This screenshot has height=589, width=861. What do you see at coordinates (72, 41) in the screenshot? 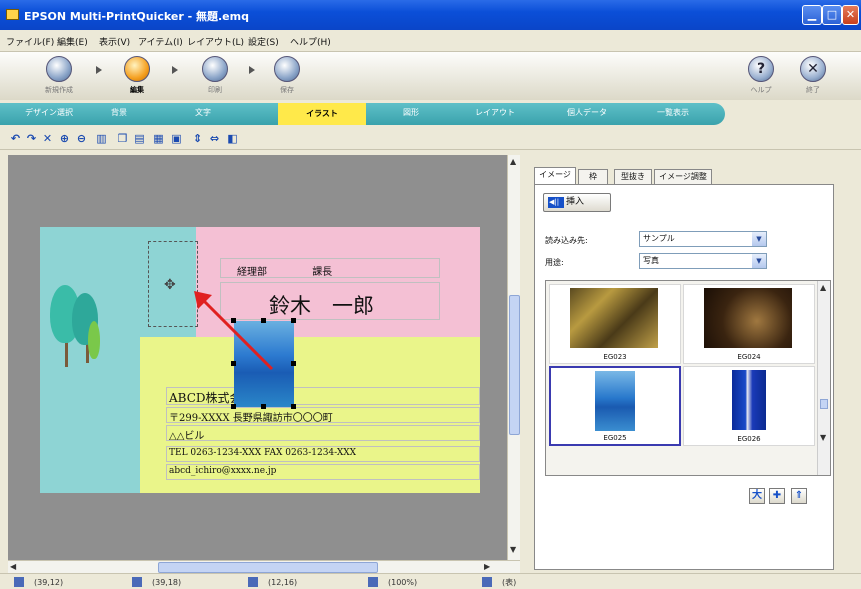
I see `menu-edit: 編集(E)` at bounding box center [72, 41].